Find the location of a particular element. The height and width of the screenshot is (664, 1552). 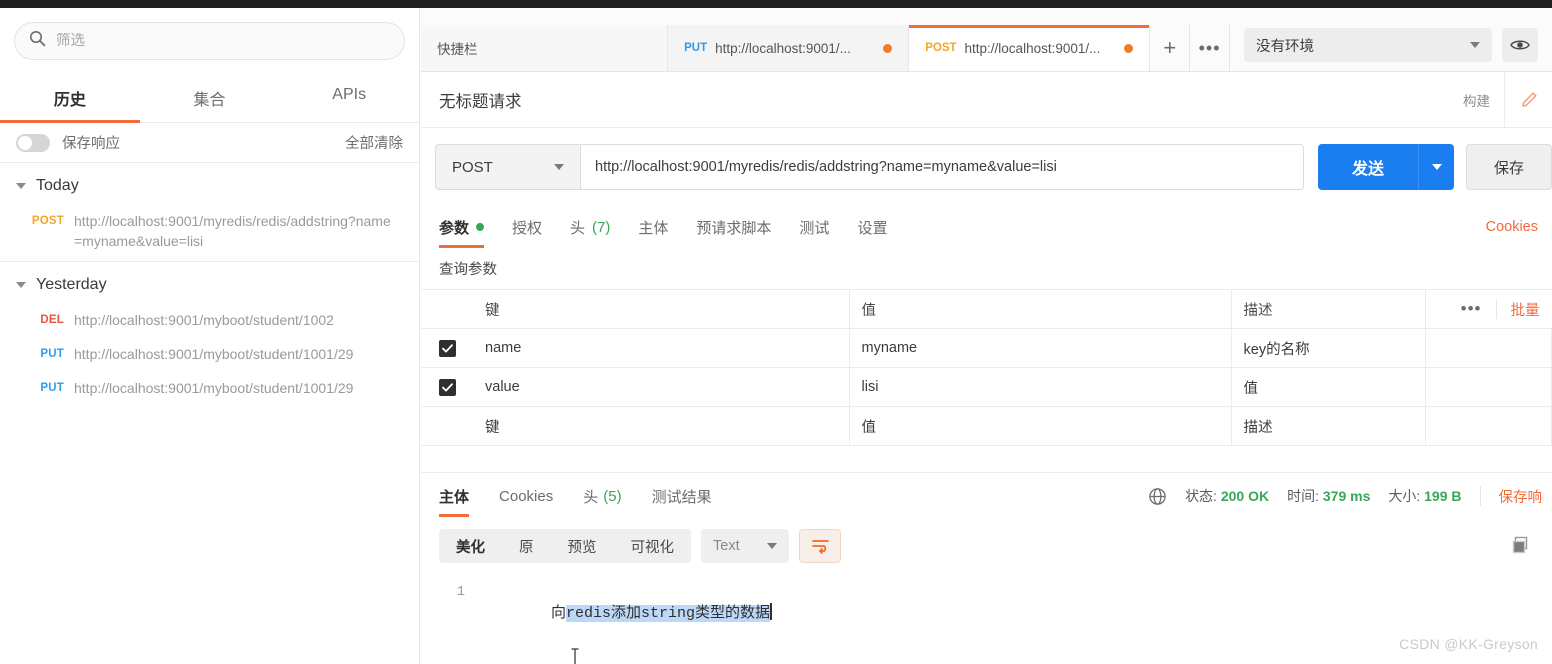

line-number-gutter: 1 is located at coordinates (459, 592).